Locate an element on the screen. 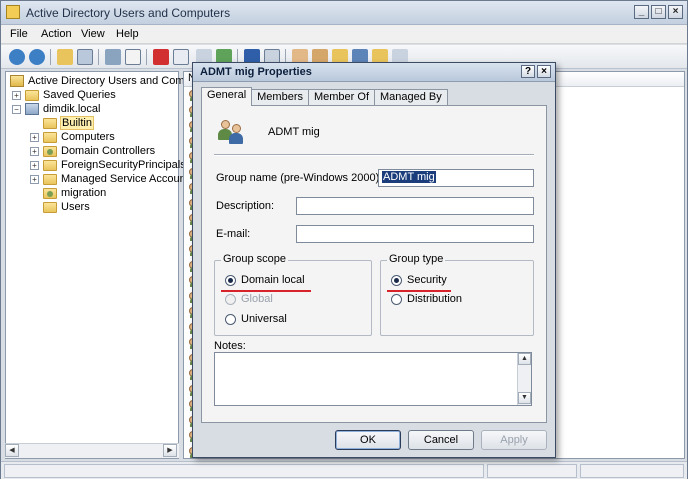 The width and height of the screenshot is (688, 479). email-label: E-mail: is located at coordinates (233, 234).